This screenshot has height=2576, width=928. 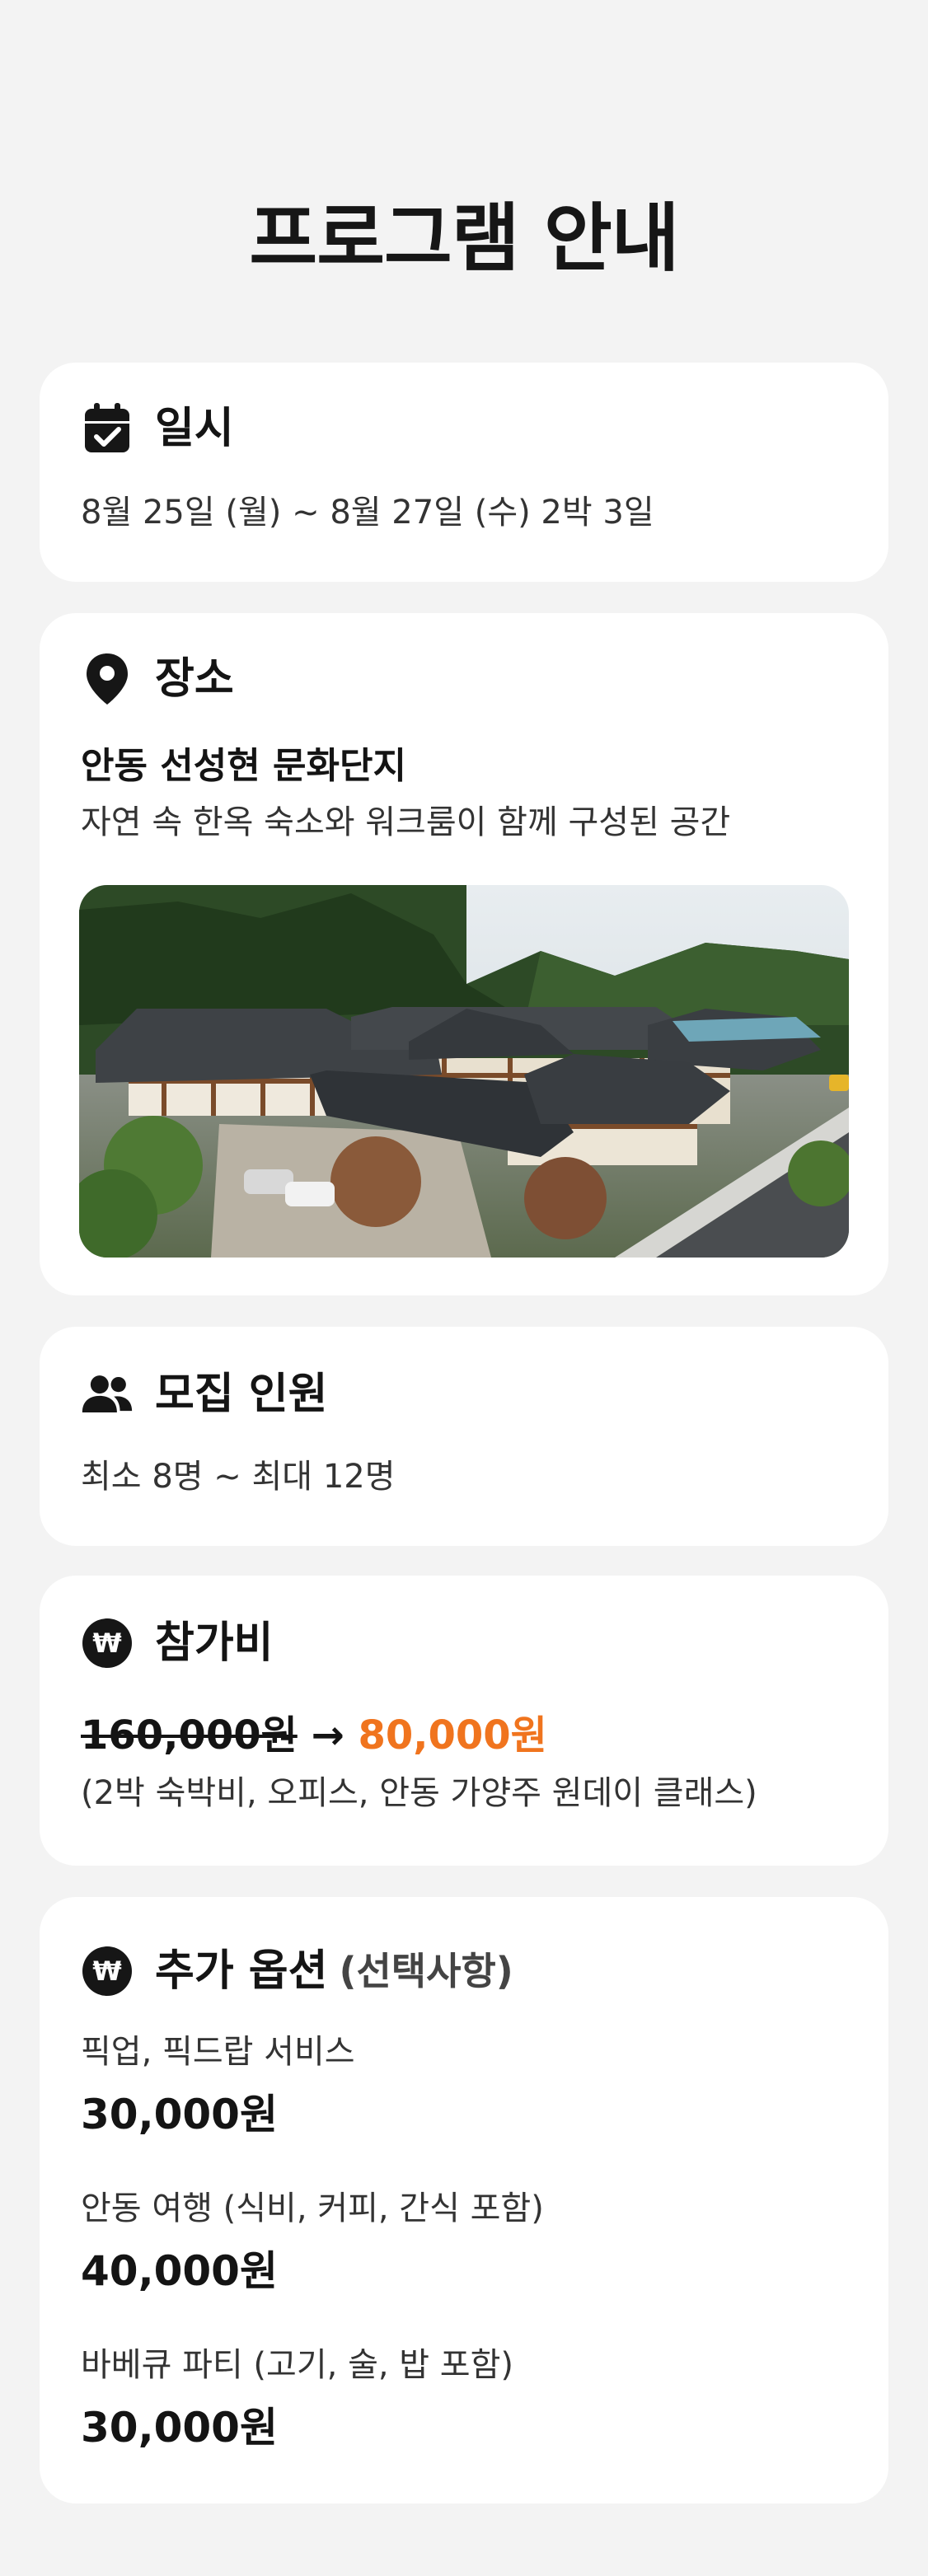 What do you see at coordinates (327, 1735) in the screenshot?
I see `price-arrow: →` at bounding box center [327, 1735].